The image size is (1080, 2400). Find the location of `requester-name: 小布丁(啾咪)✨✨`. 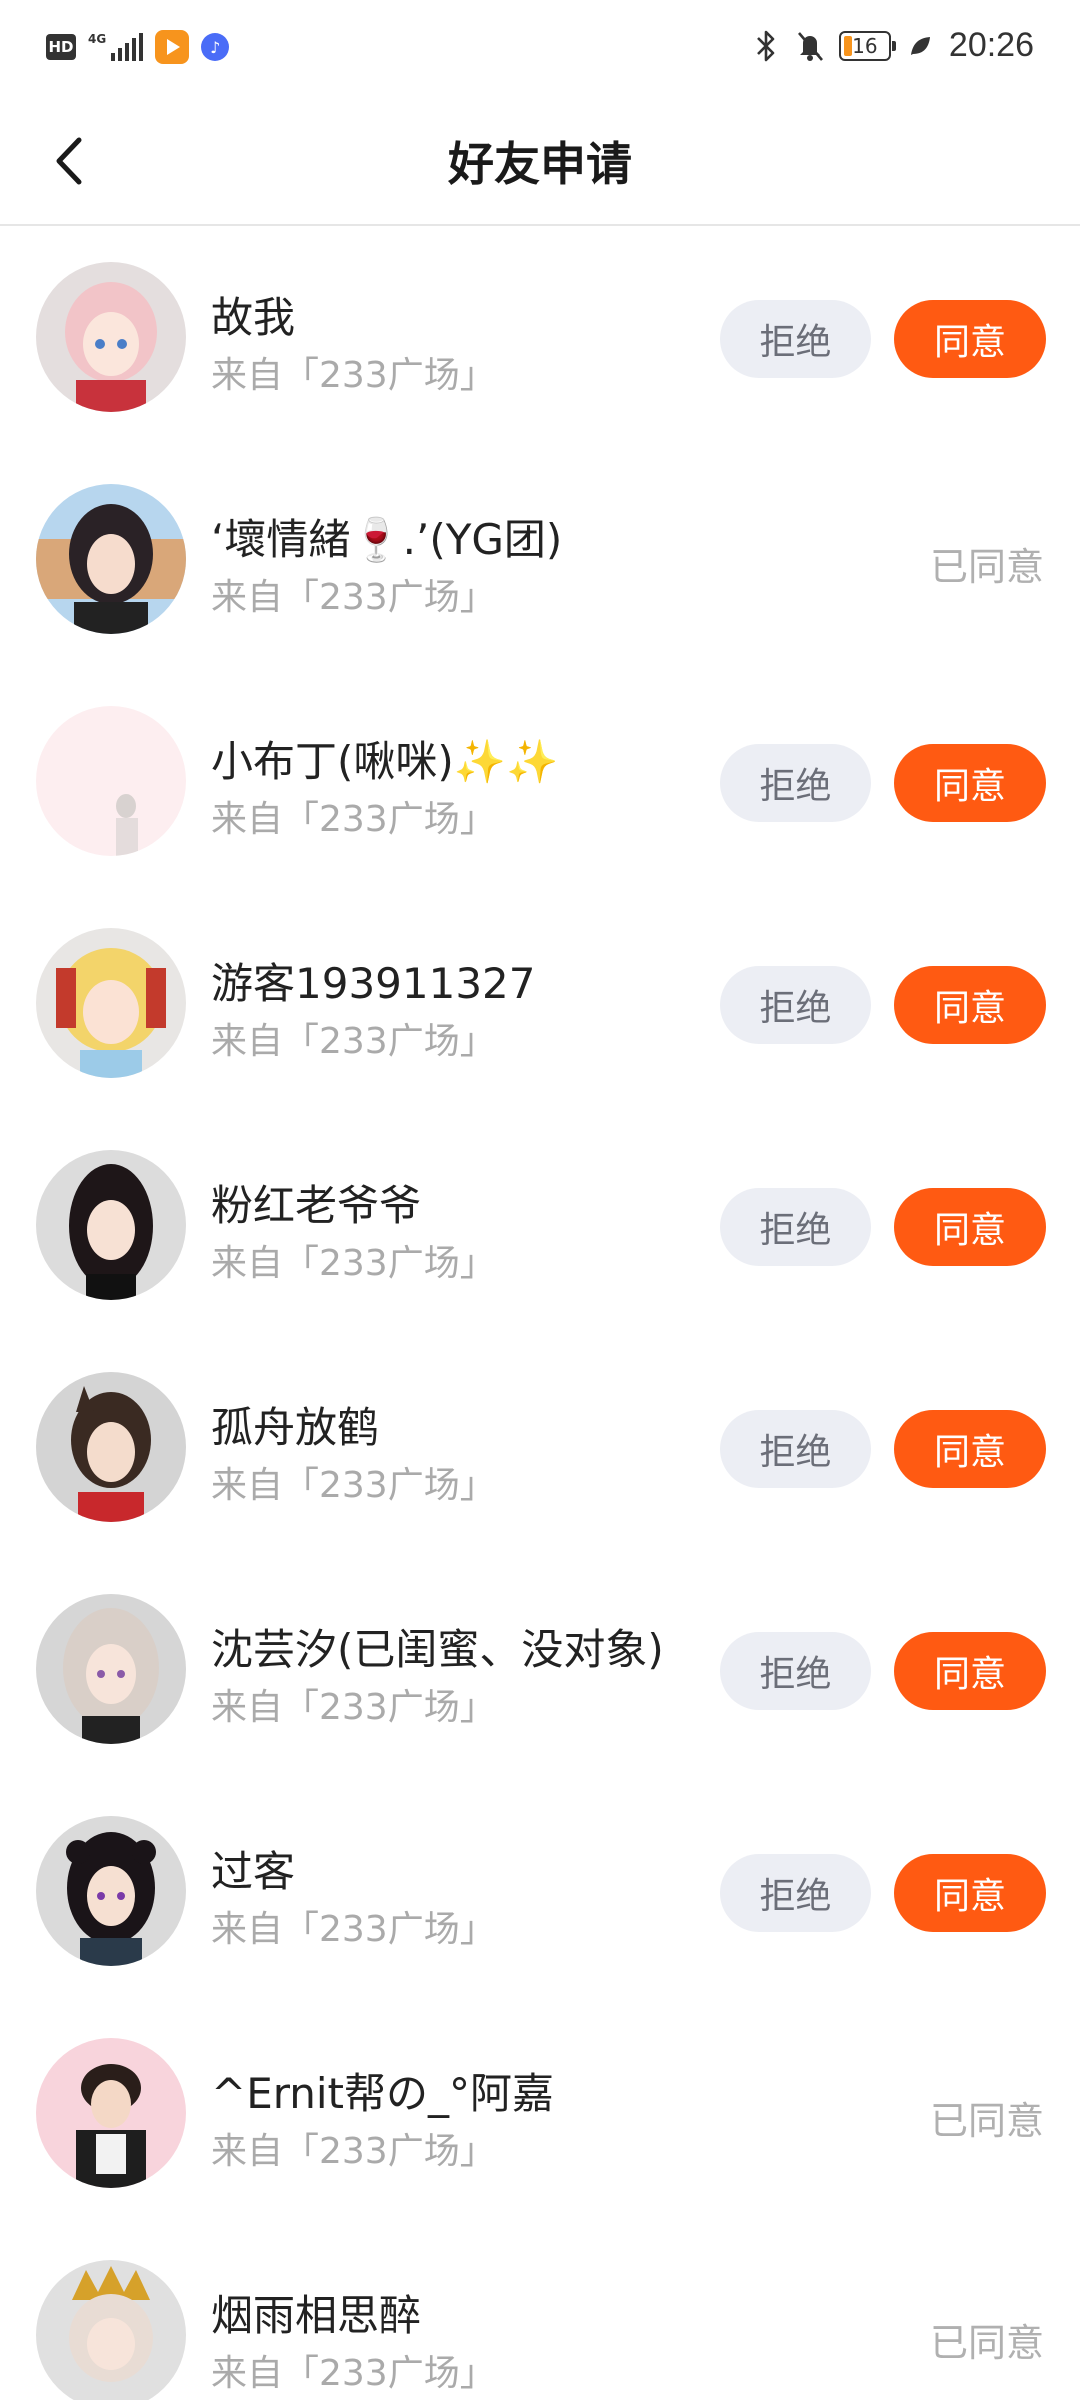

requester-name: 小布丁(啾咪)✨✨ is located at coordinates (385, 761).